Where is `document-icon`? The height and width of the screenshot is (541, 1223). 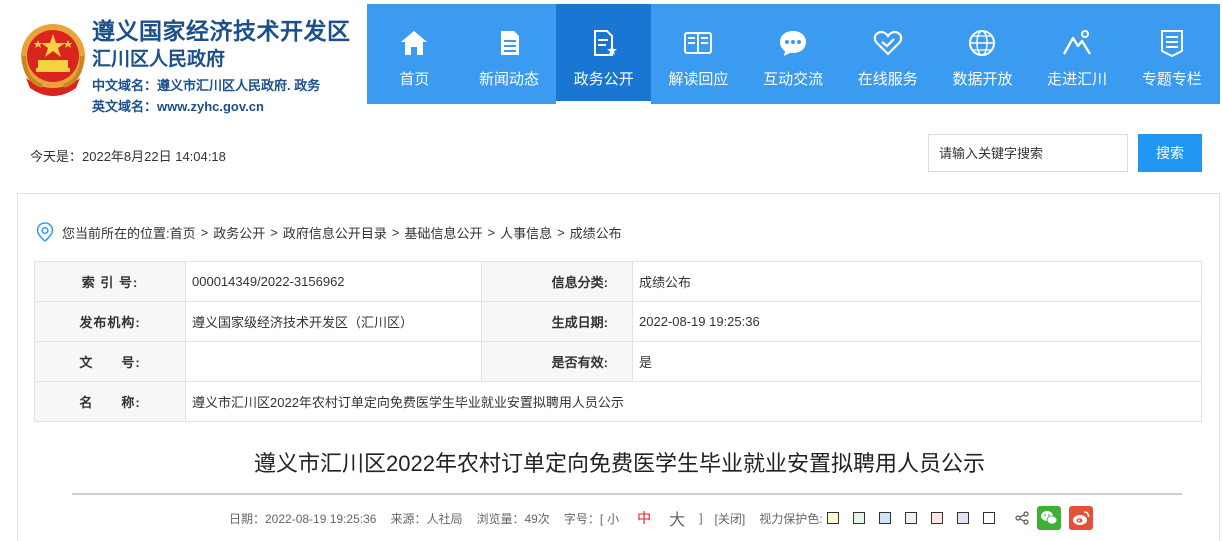
document-icon is located at coordinates (605, 43).